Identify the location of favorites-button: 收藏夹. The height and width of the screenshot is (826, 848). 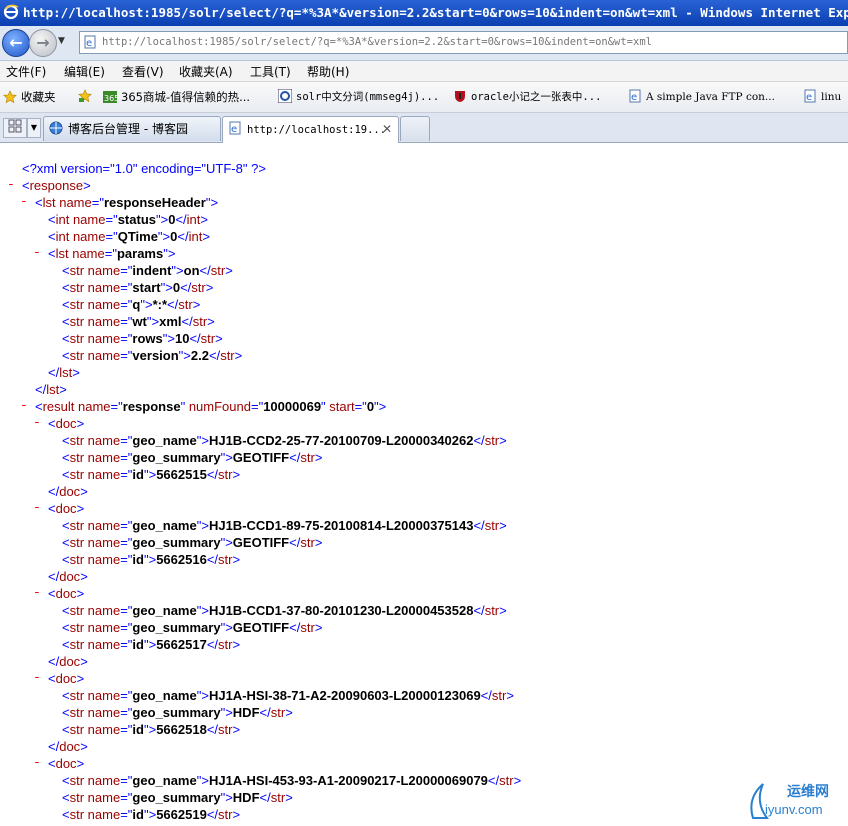
(29, 97).